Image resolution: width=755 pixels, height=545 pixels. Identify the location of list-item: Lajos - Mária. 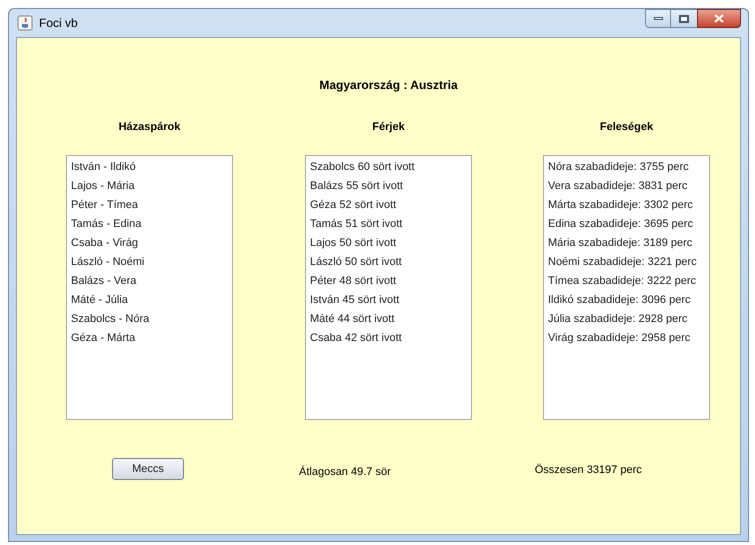
(149, 186).